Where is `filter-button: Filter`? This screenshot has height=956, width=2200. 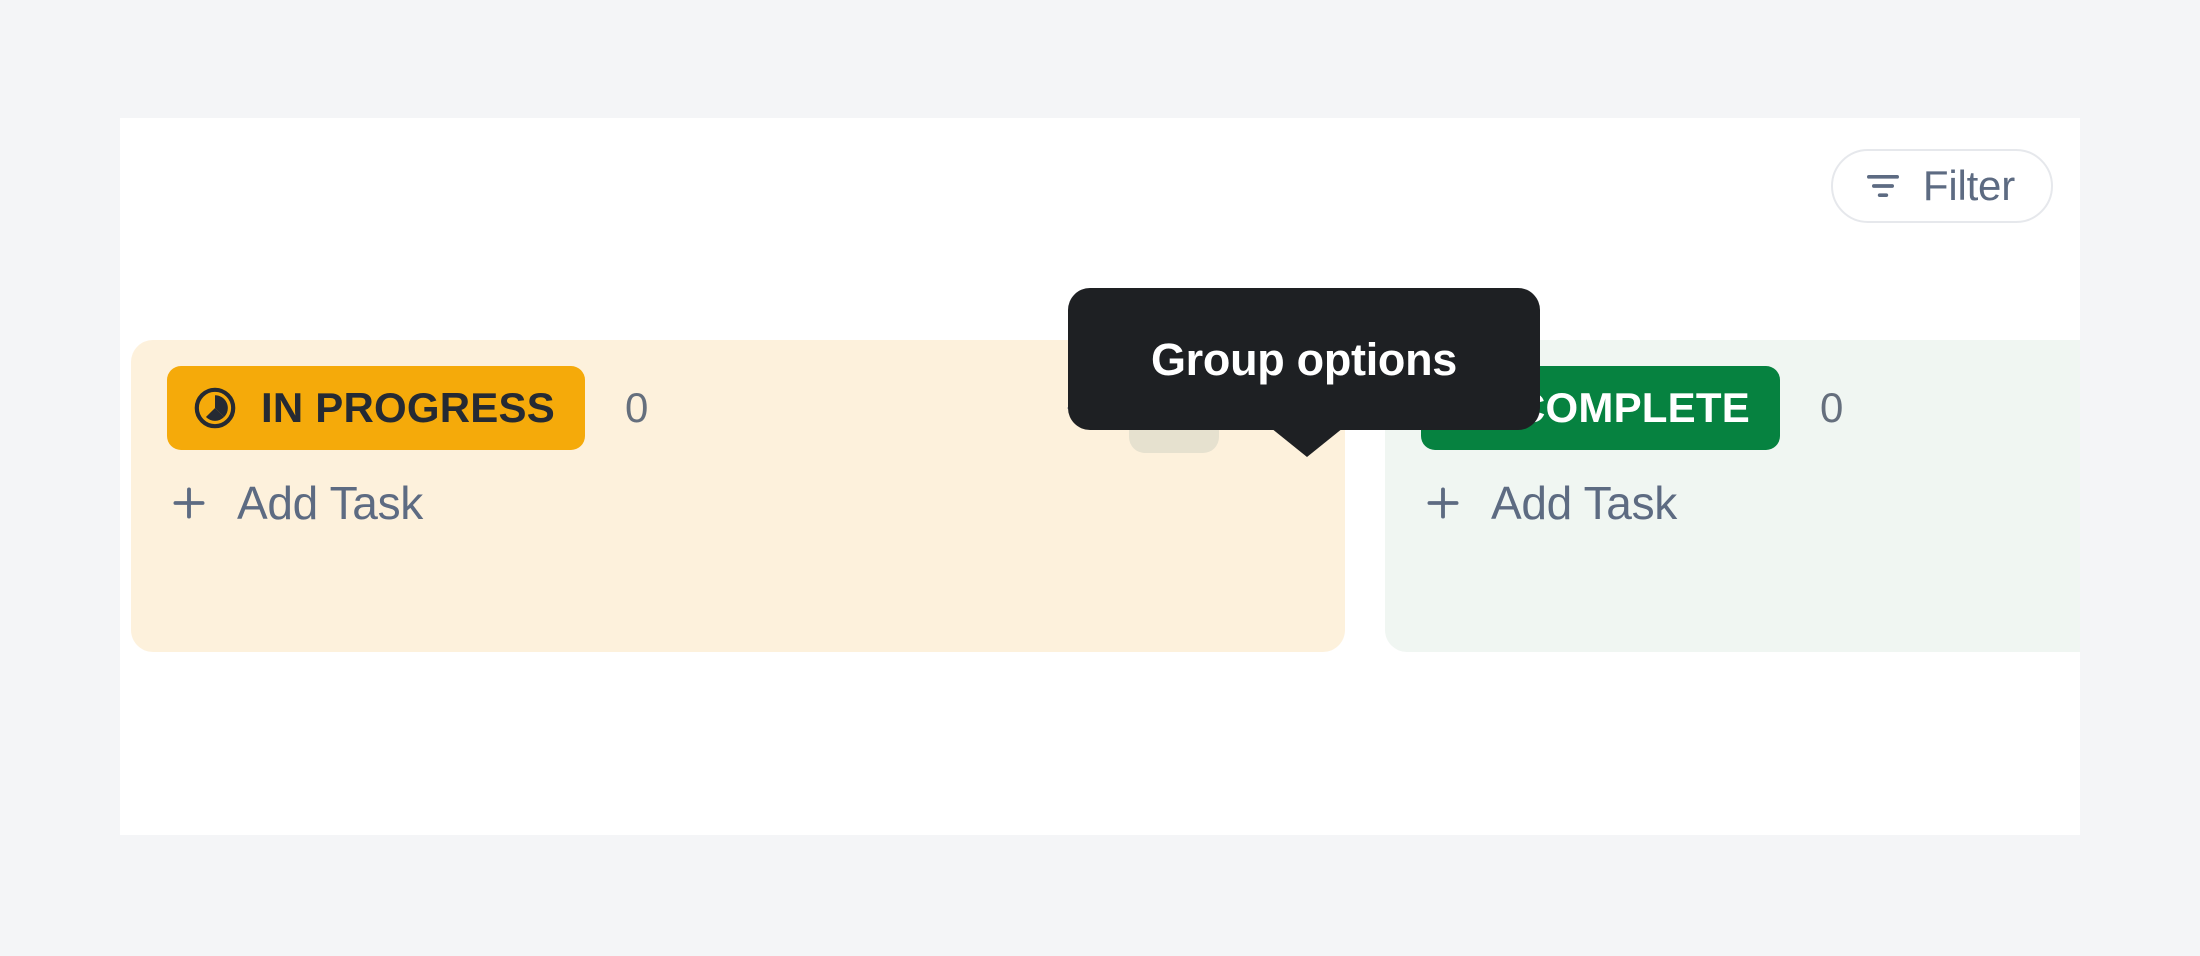
filter-button: Filter is located at coordinates (1941, 186).